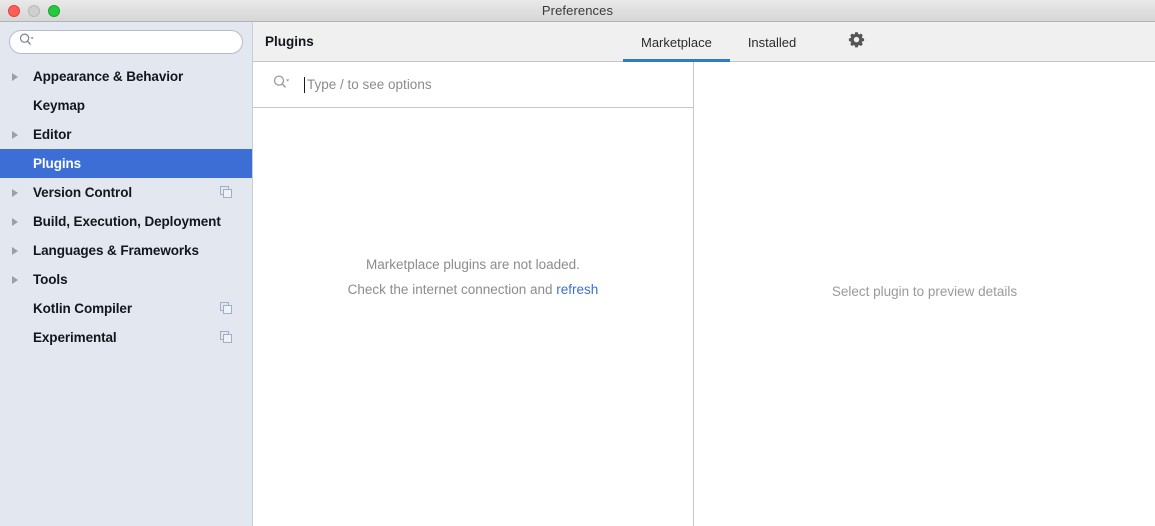  I want to click on minimize-button, so click(34, 11).